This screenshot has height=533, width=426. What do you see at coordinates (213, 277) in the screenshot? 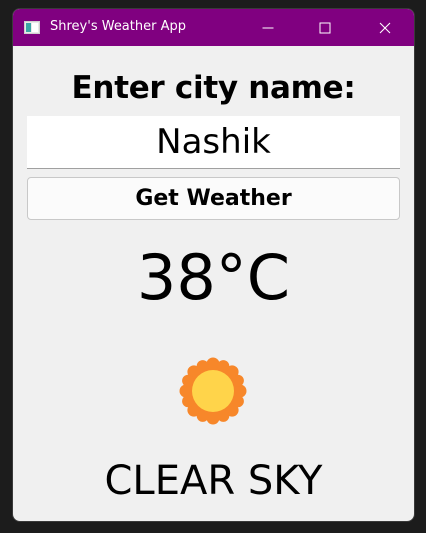
I see `temperature-label: 38°C` at bounding box center [213, 277].